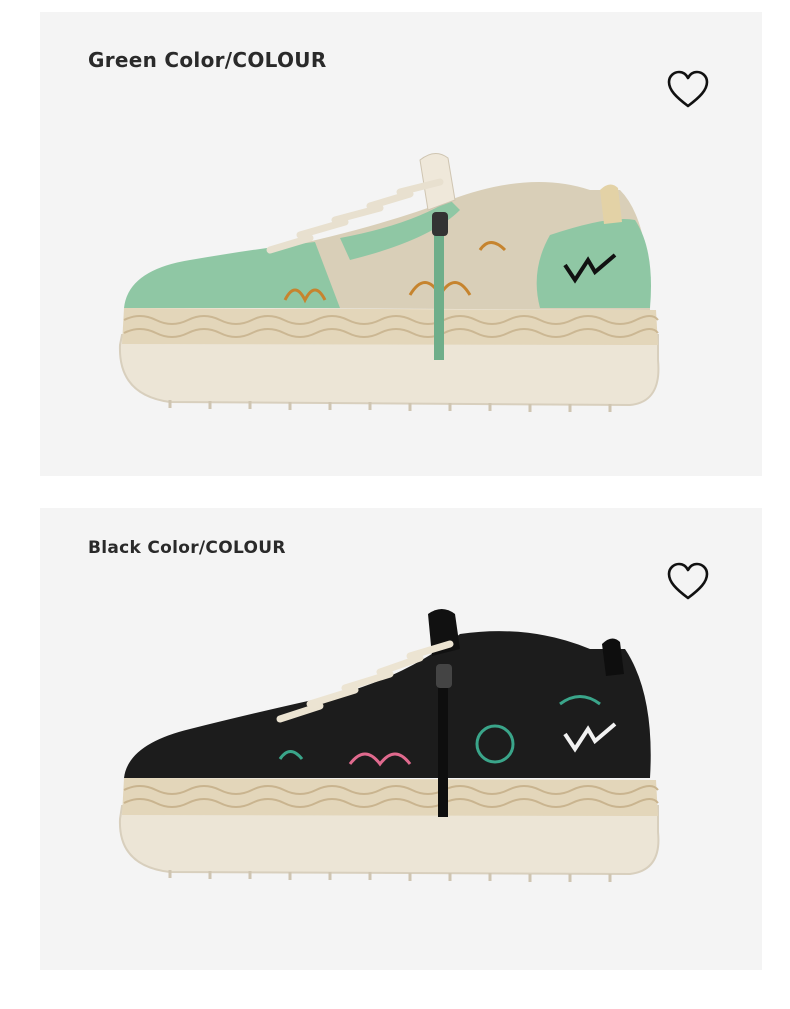 The image size is (790, 1009). Describe the element at coordinates (187, 548) in the screenshot. I see `color-label: Black Color/COLOUR` at that location.